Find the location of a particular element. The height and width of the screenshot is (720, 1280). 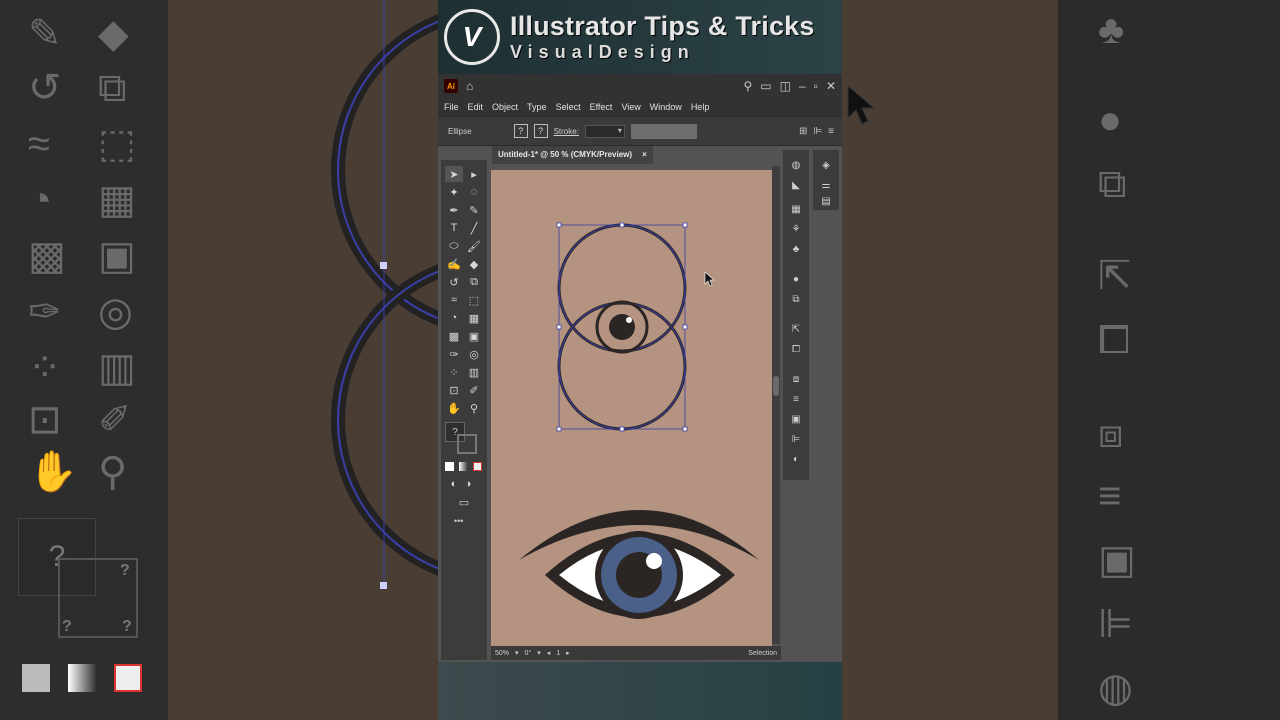

eye-illustration is located at coordinates (639, 564).